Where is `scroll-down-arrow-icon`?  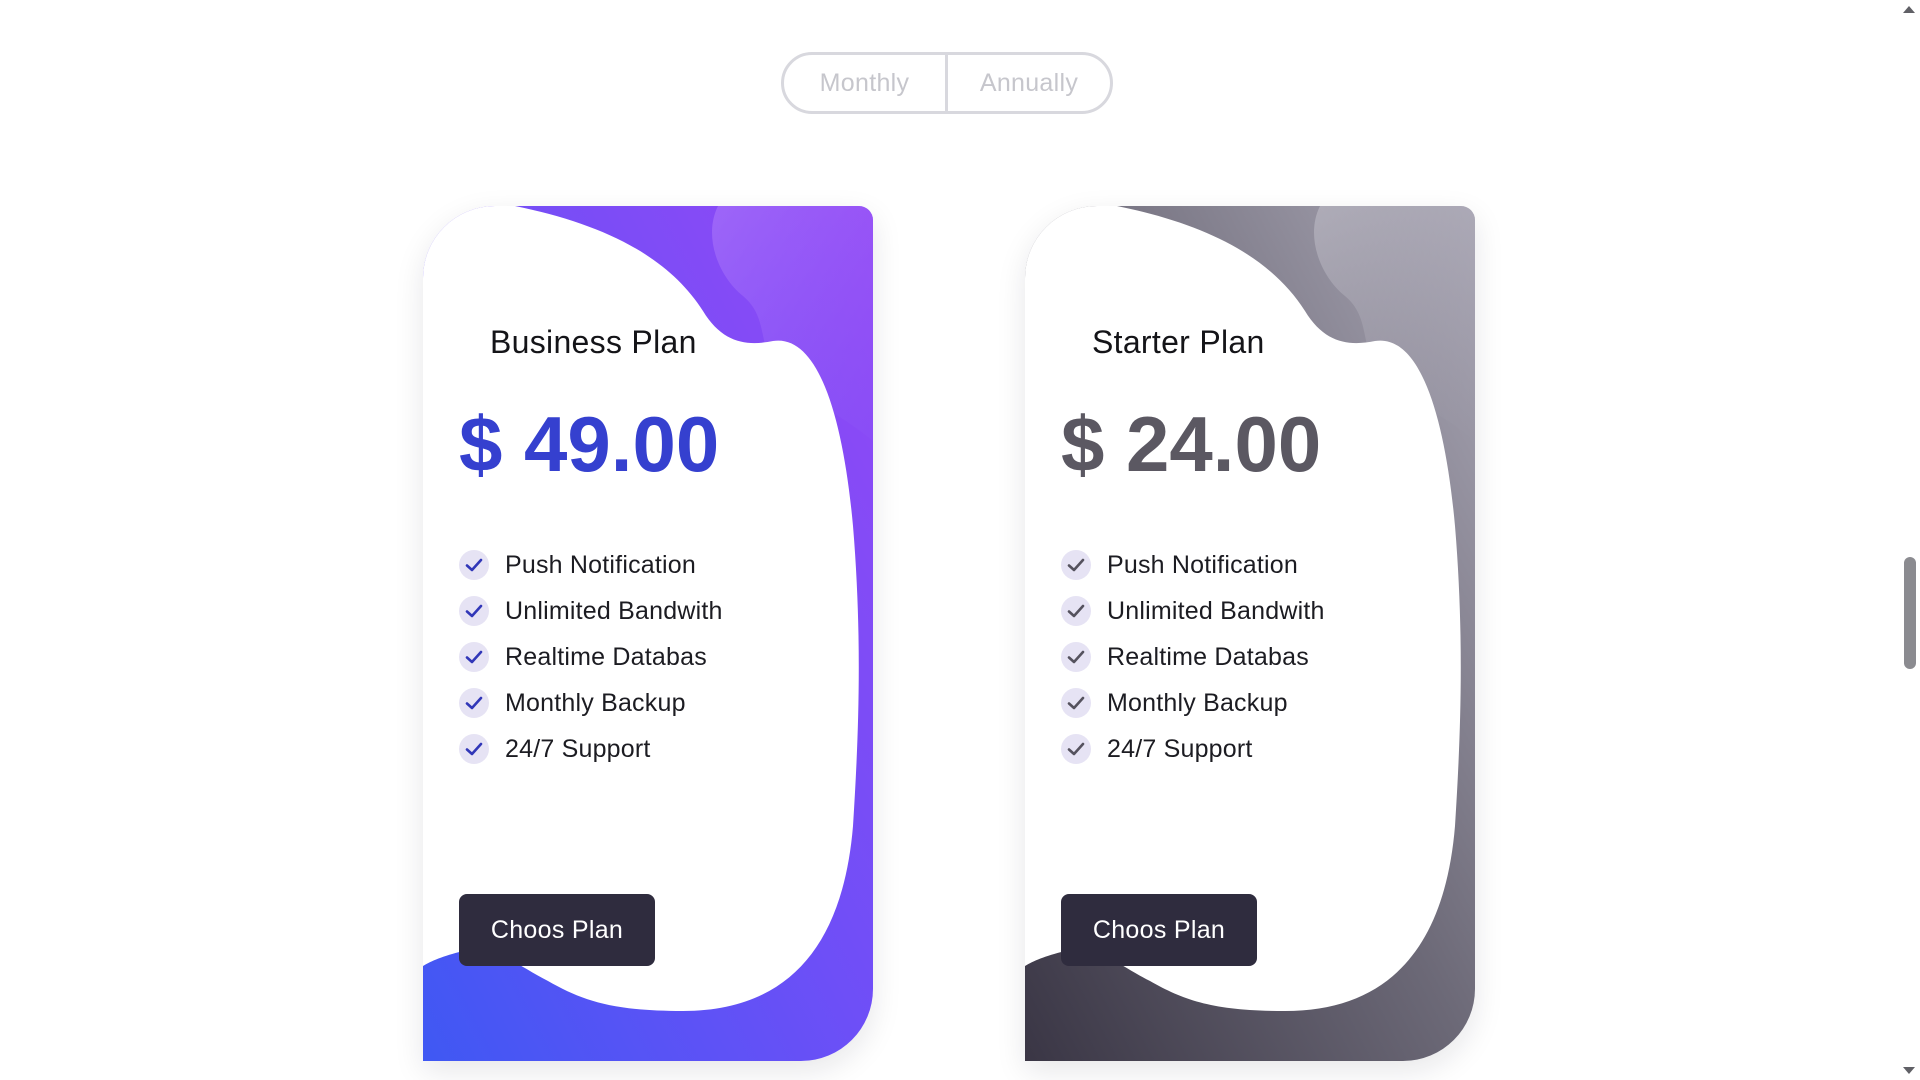 scroll-down-arrow-icon is located at coordinates (1909, 1070).